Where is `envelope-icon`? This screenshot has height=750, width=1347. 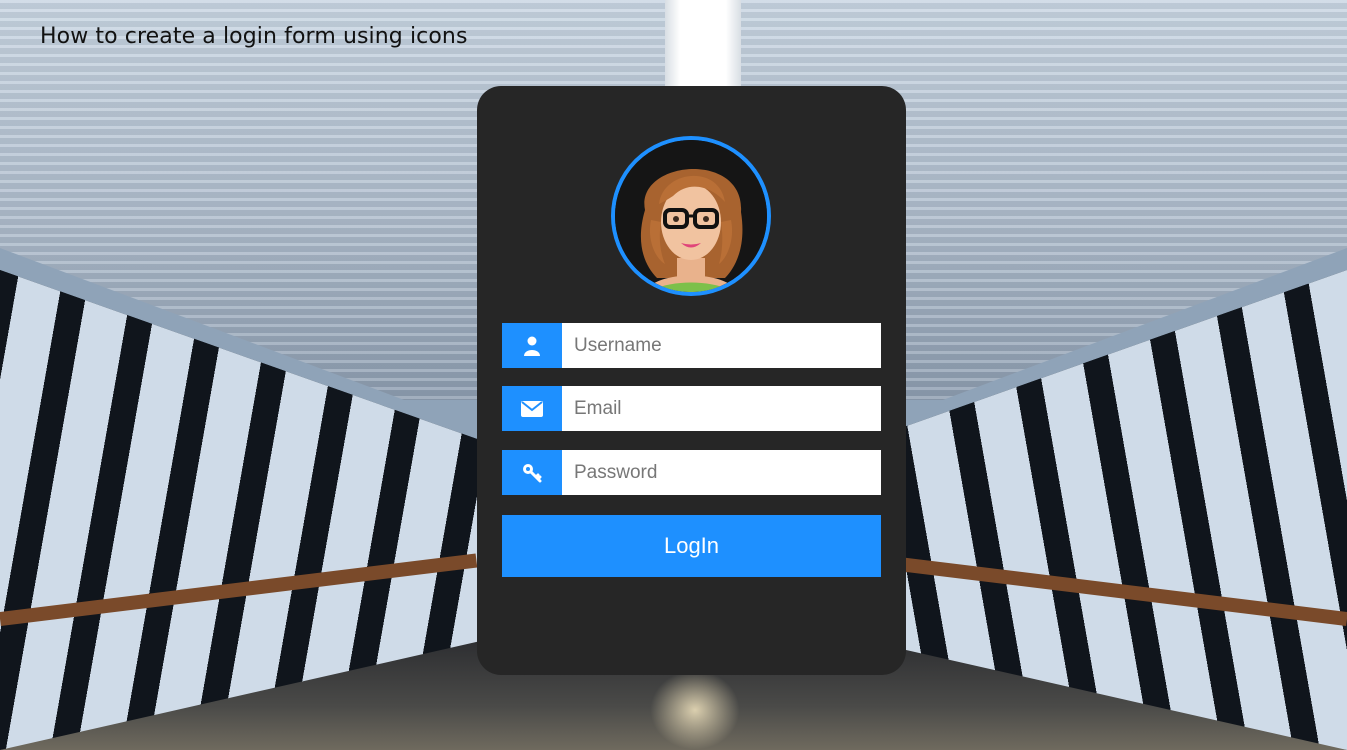
envelope-icon is located at coordinates (532, 408).